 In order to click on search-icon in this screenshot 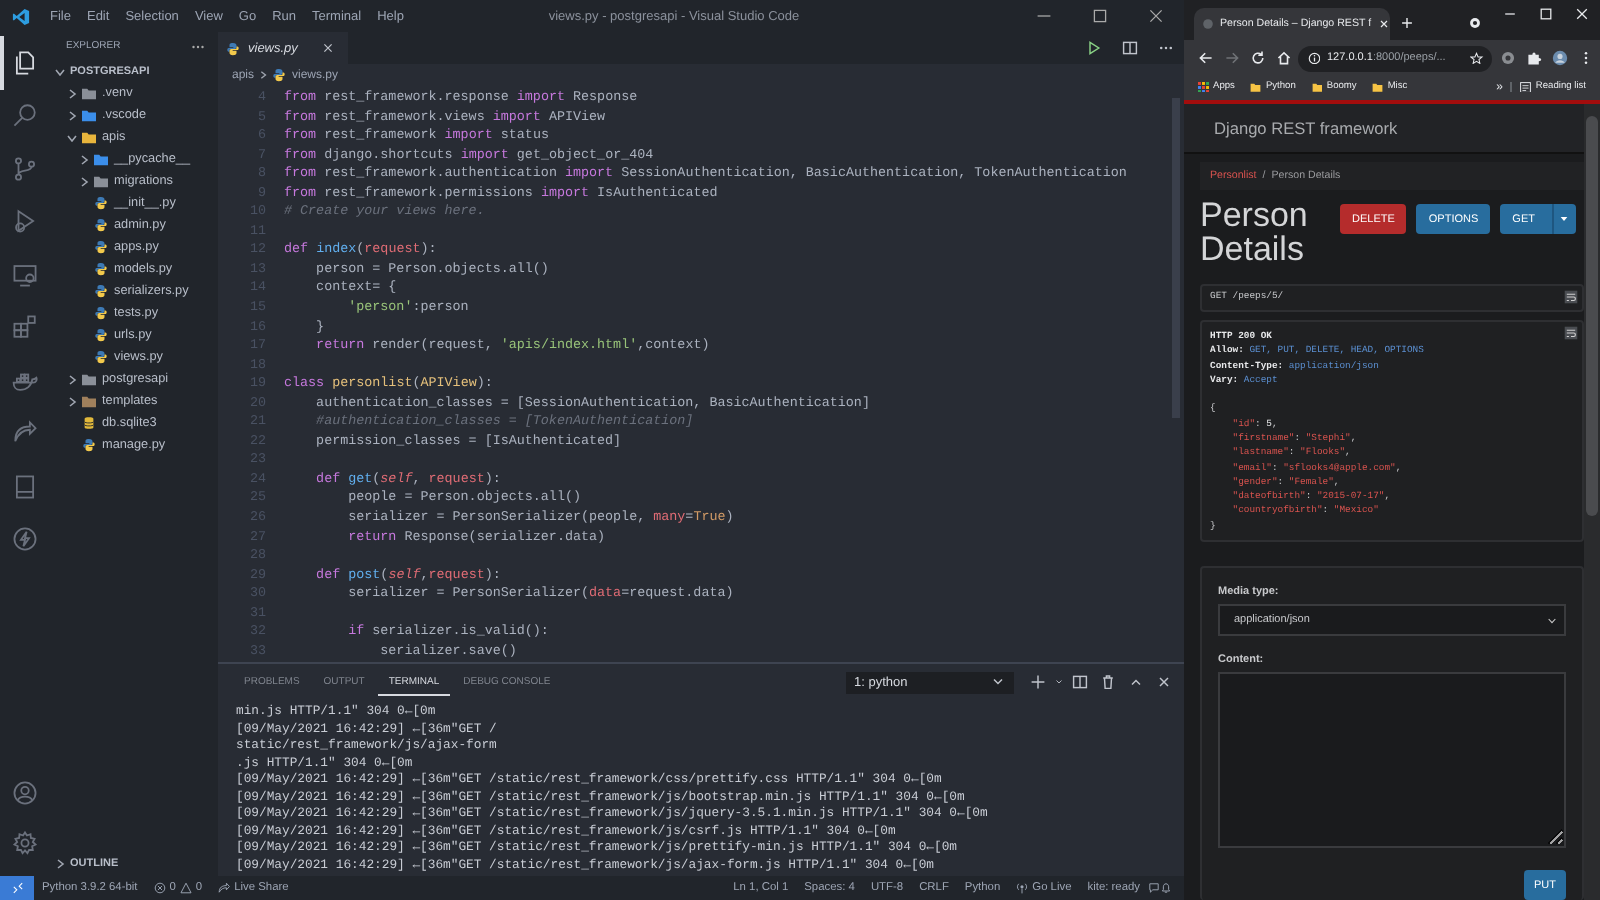, I will do `click(24, 115)`.